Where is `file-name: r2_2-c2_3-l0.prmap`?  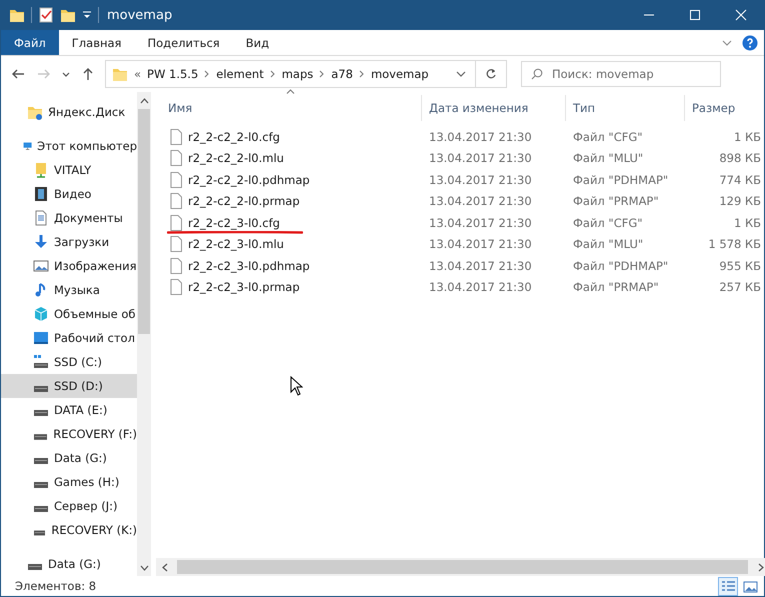 file-name: r2_2-c2_3-l0.prmap is located at coordinates (288, 287).